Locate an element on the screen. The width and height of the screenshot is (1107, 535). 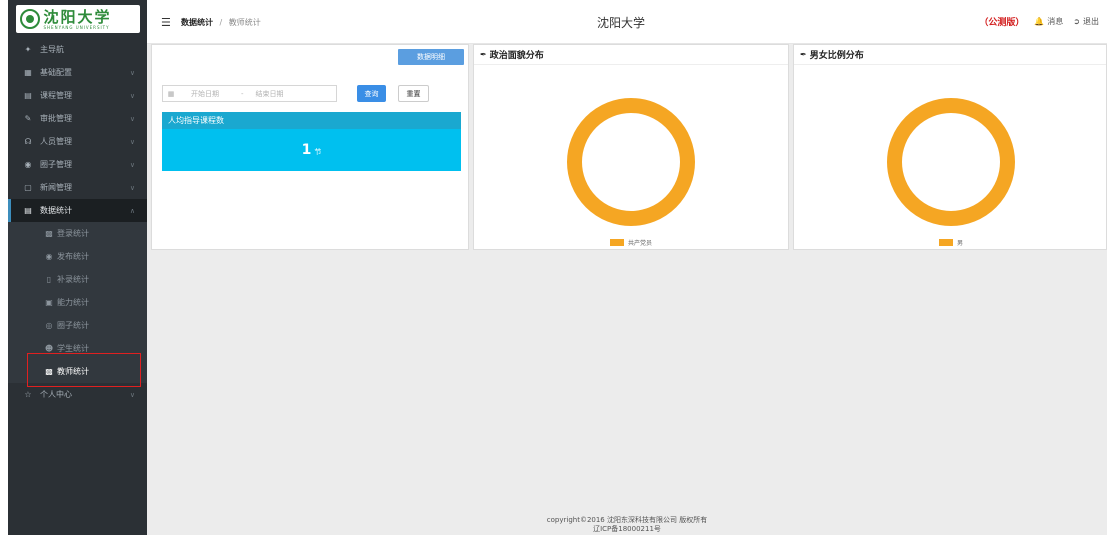
university-logo: 沈阳大学 SHENYANG UNIVERSITY is located at coordinates (77, 19).